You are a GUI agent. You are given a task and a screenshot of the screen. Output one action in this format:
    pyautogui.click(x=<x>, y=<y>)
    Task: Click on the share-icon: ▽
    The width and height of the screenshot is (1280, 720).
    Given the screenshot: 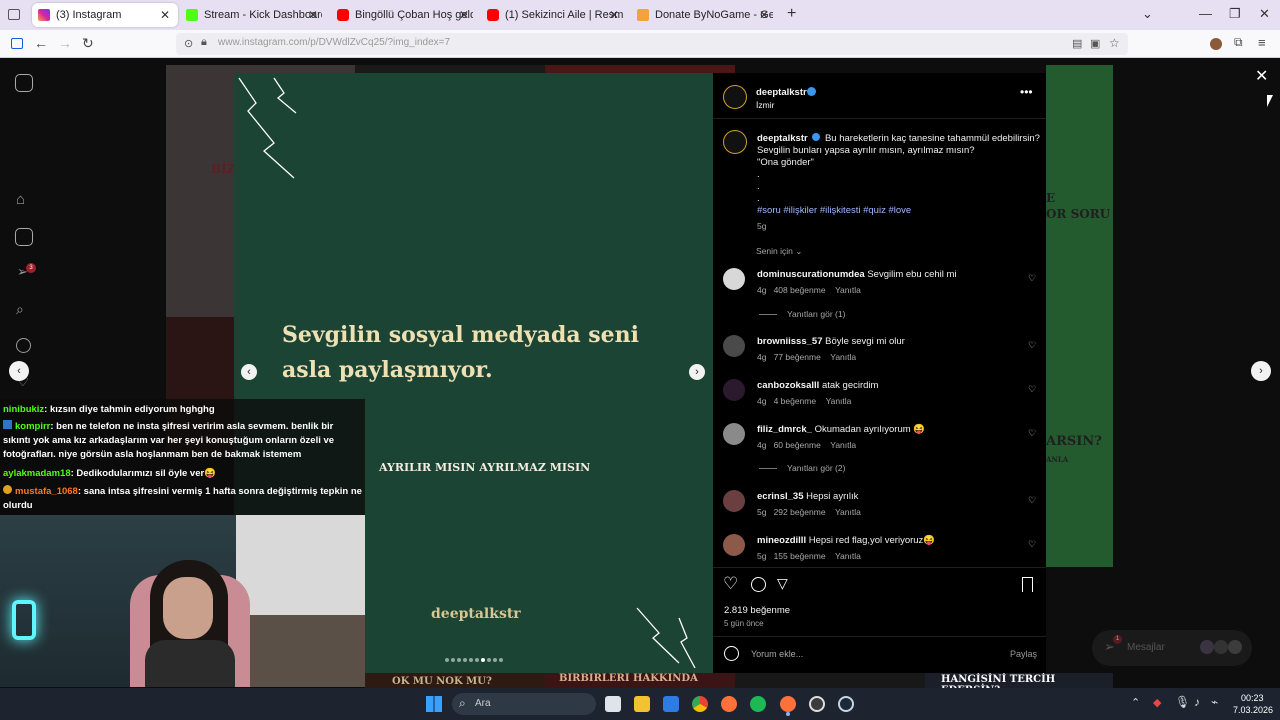 What is the action you would take?
    pyautogui.click(x=782, y=583)
    